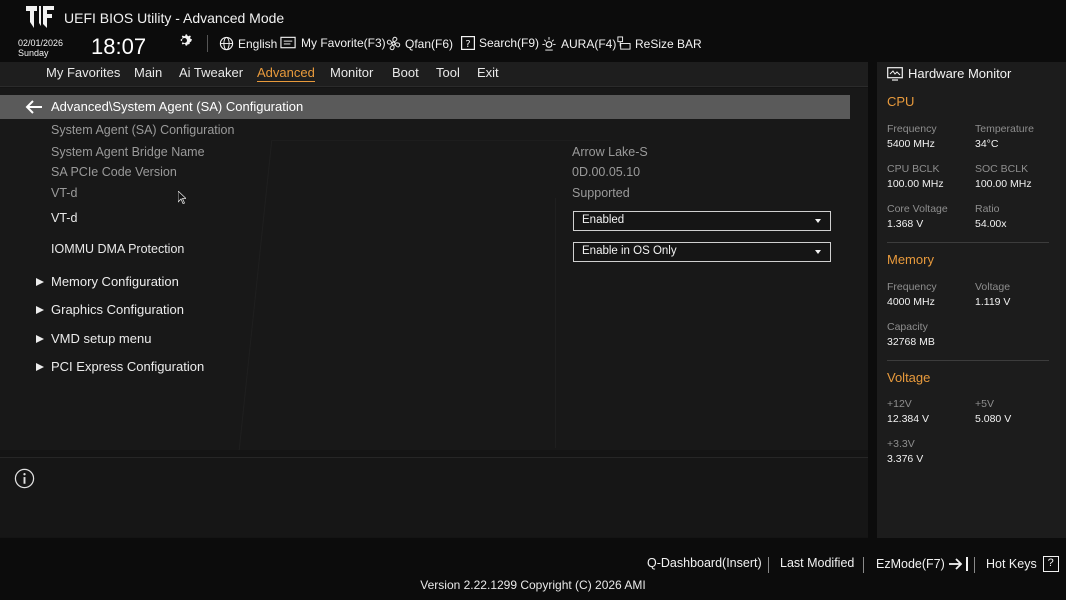  Describe the element at coordinates (509, 43) in the screenshot. I see `search-label: Search(F9)` at that location.